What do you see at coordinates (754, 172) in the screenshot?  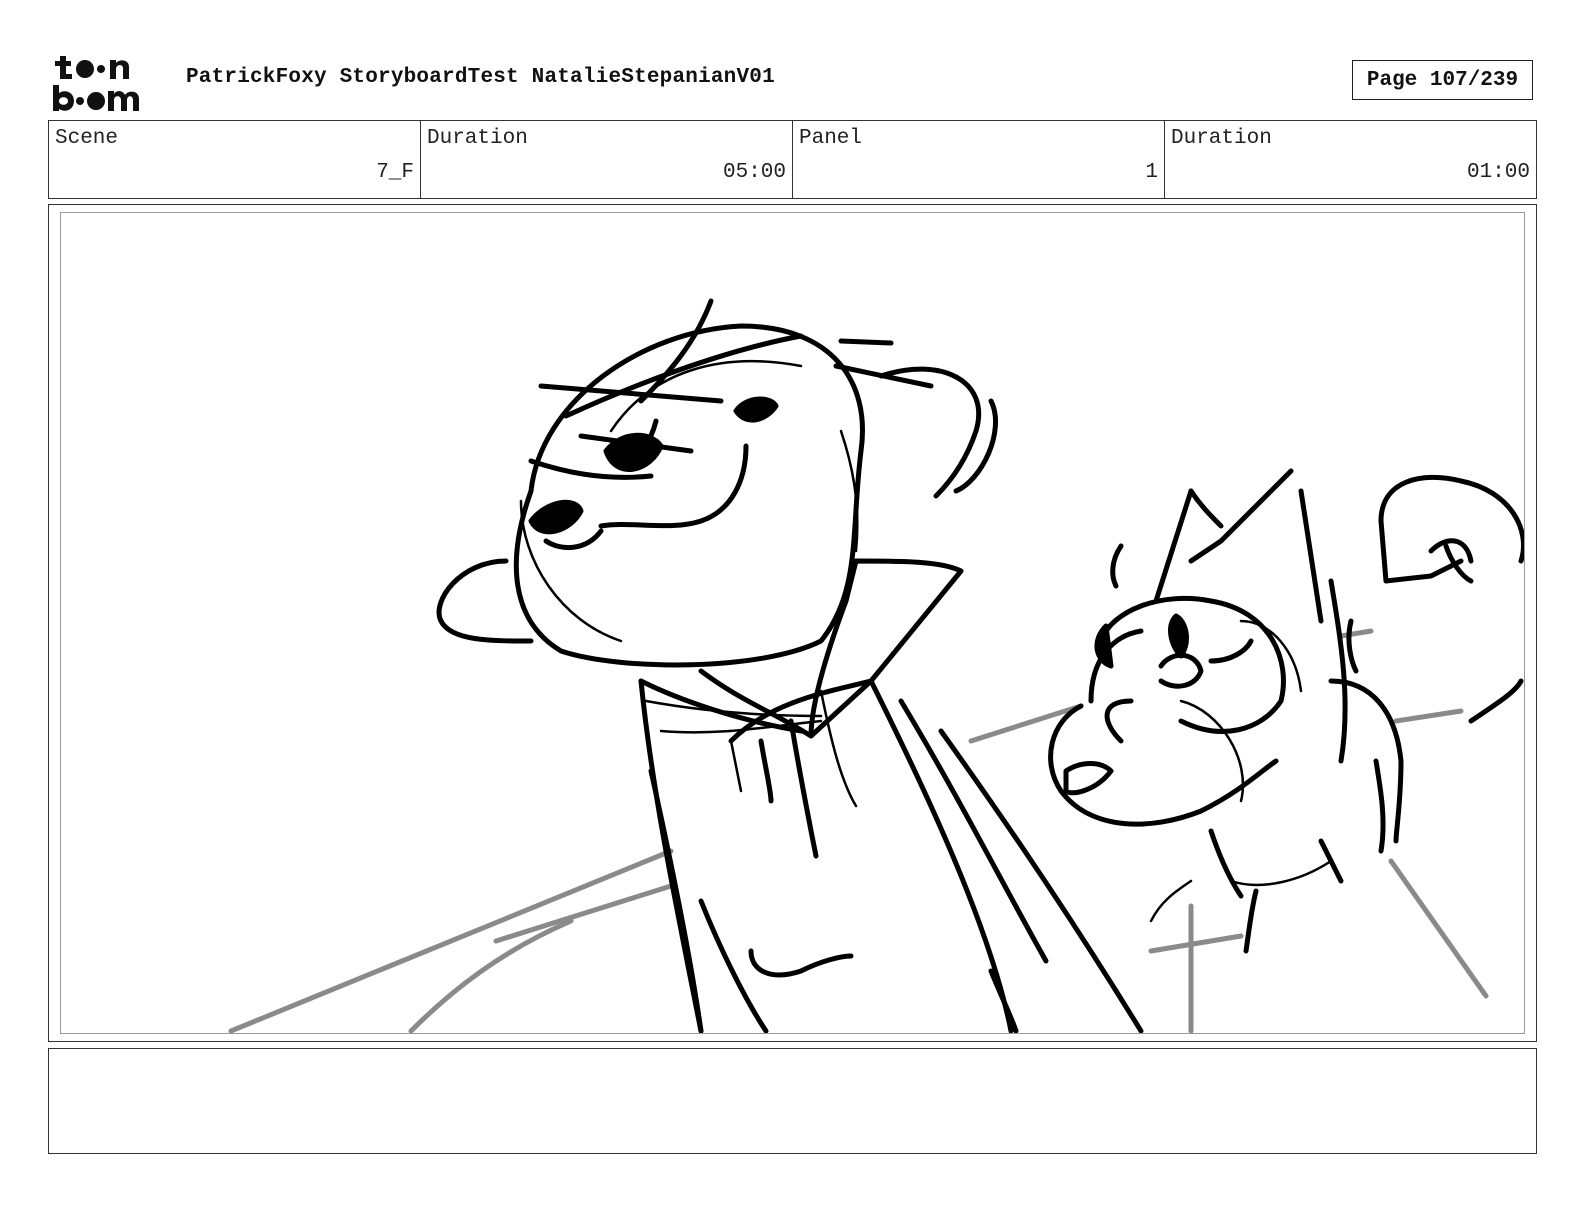 I see `scene-duration-value: 05:00` at bounding box center [754, 172].